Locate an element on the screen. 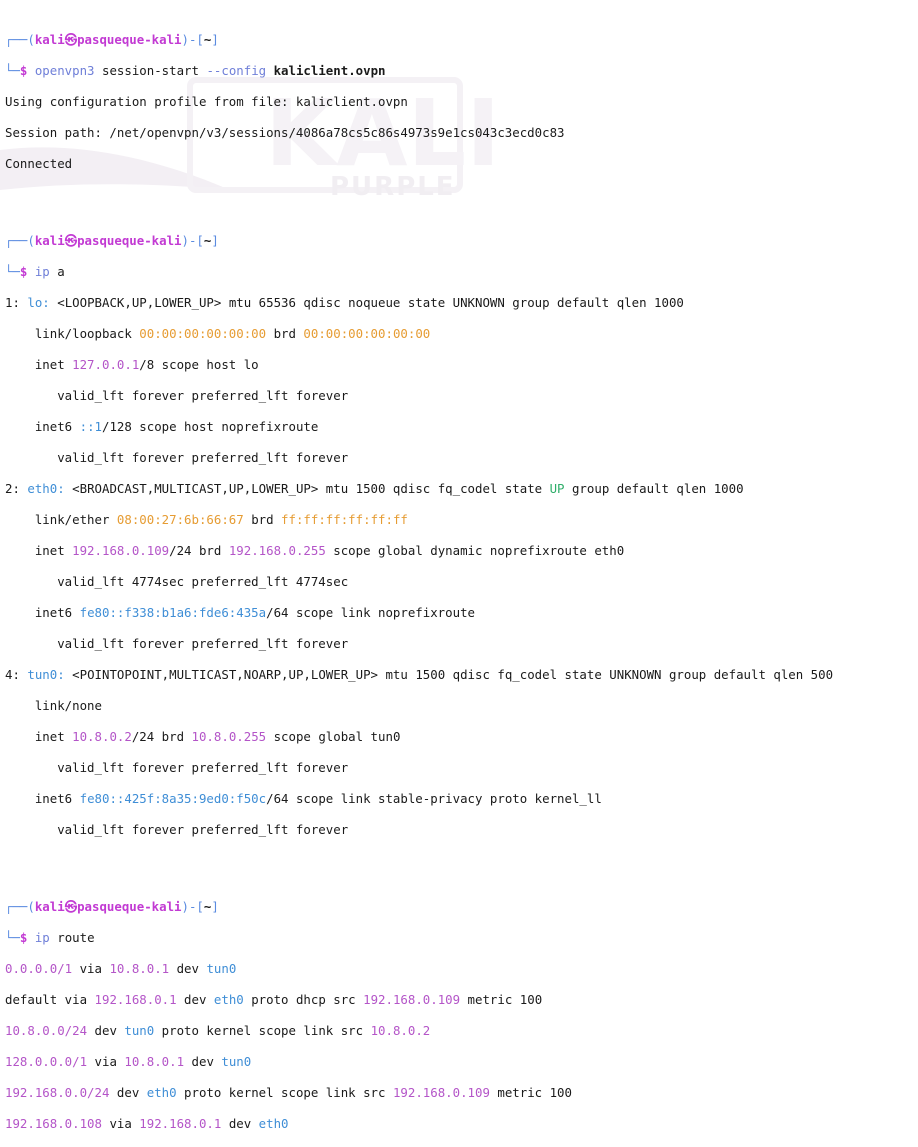 Image resolution: width=918 pixels, height=1147 pixels. output-line: Connected is located at coordinates (39, 163).